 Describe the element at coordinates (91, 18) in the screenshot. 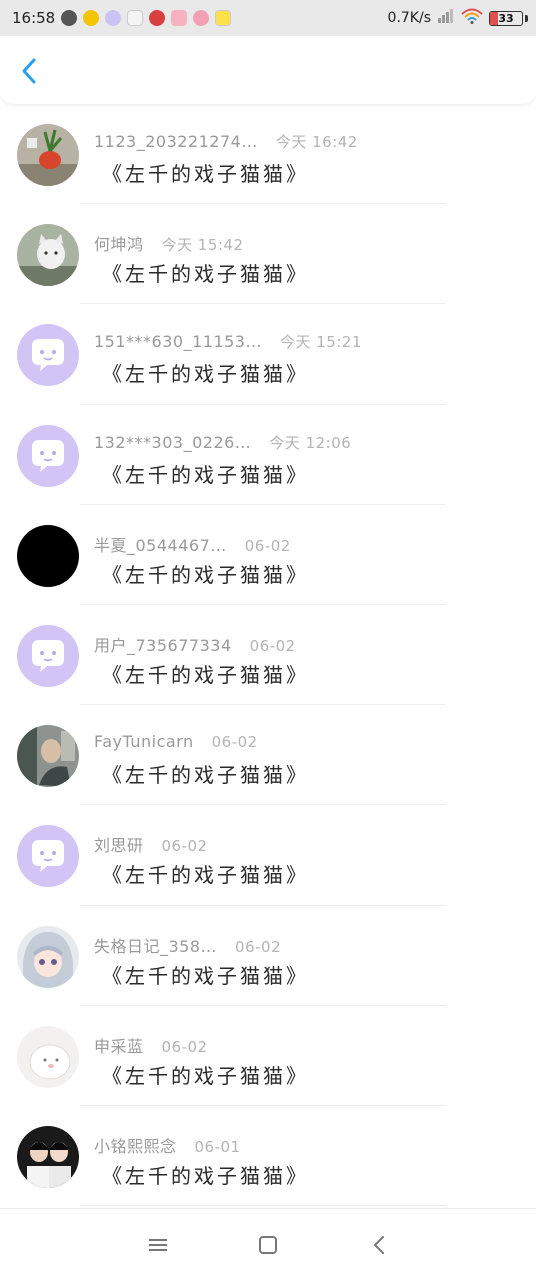

I see `lemon-app-icon` at that location.